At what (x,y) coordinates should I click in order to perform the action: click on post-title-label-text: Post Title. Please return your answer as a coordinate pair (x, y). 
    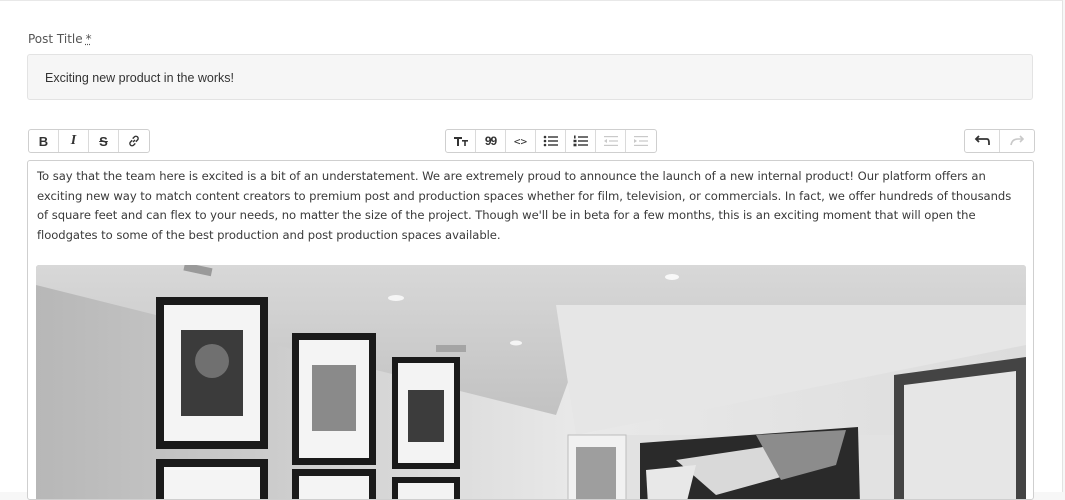
    Looking at the image, I should click on (55, 39).